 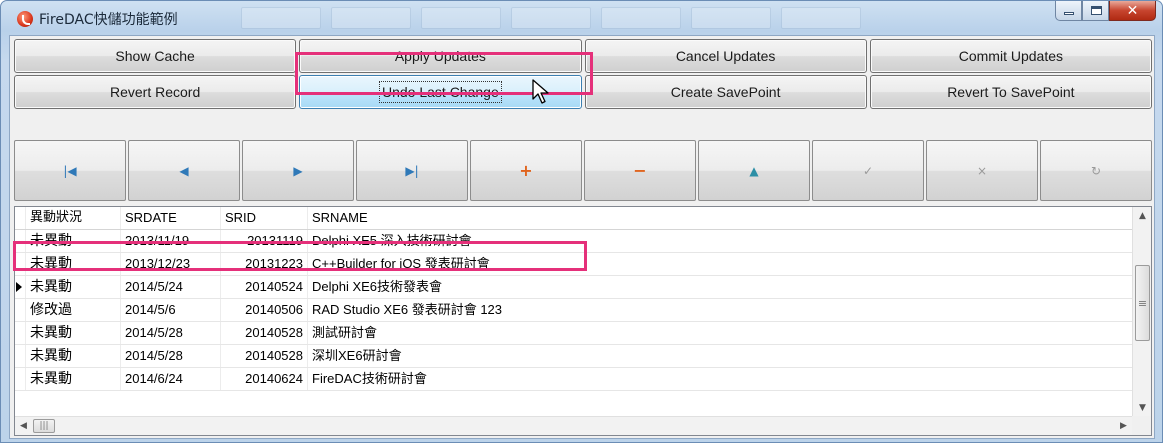 I want to click on nav-last-button: ▶|, so click(x=412, y=170).